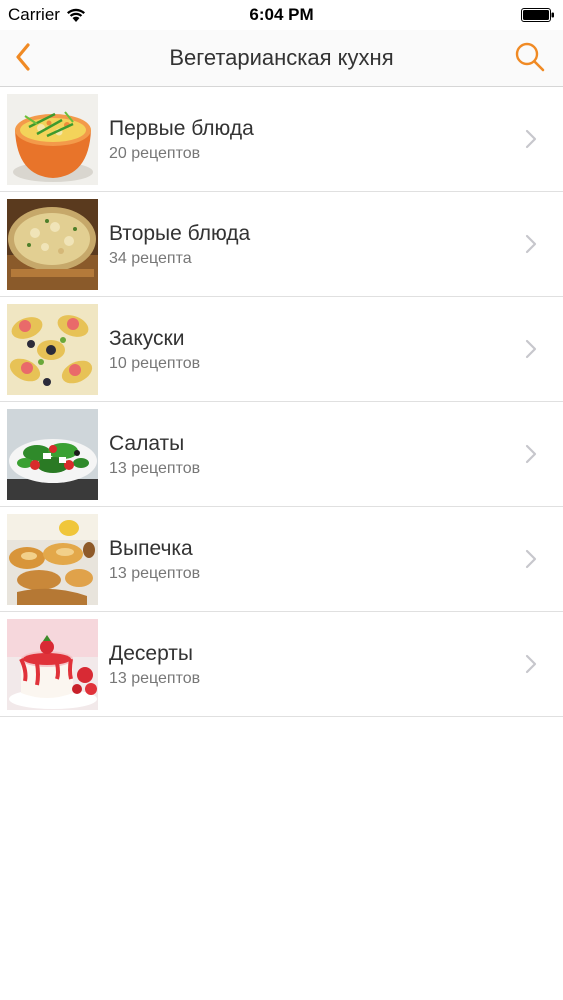 This screenshot has height=1000, width=563. What do you see at coordinates (151, 548) in the screenshot?
I see `item-title: Выпечка` at bounding box center [151, 548].